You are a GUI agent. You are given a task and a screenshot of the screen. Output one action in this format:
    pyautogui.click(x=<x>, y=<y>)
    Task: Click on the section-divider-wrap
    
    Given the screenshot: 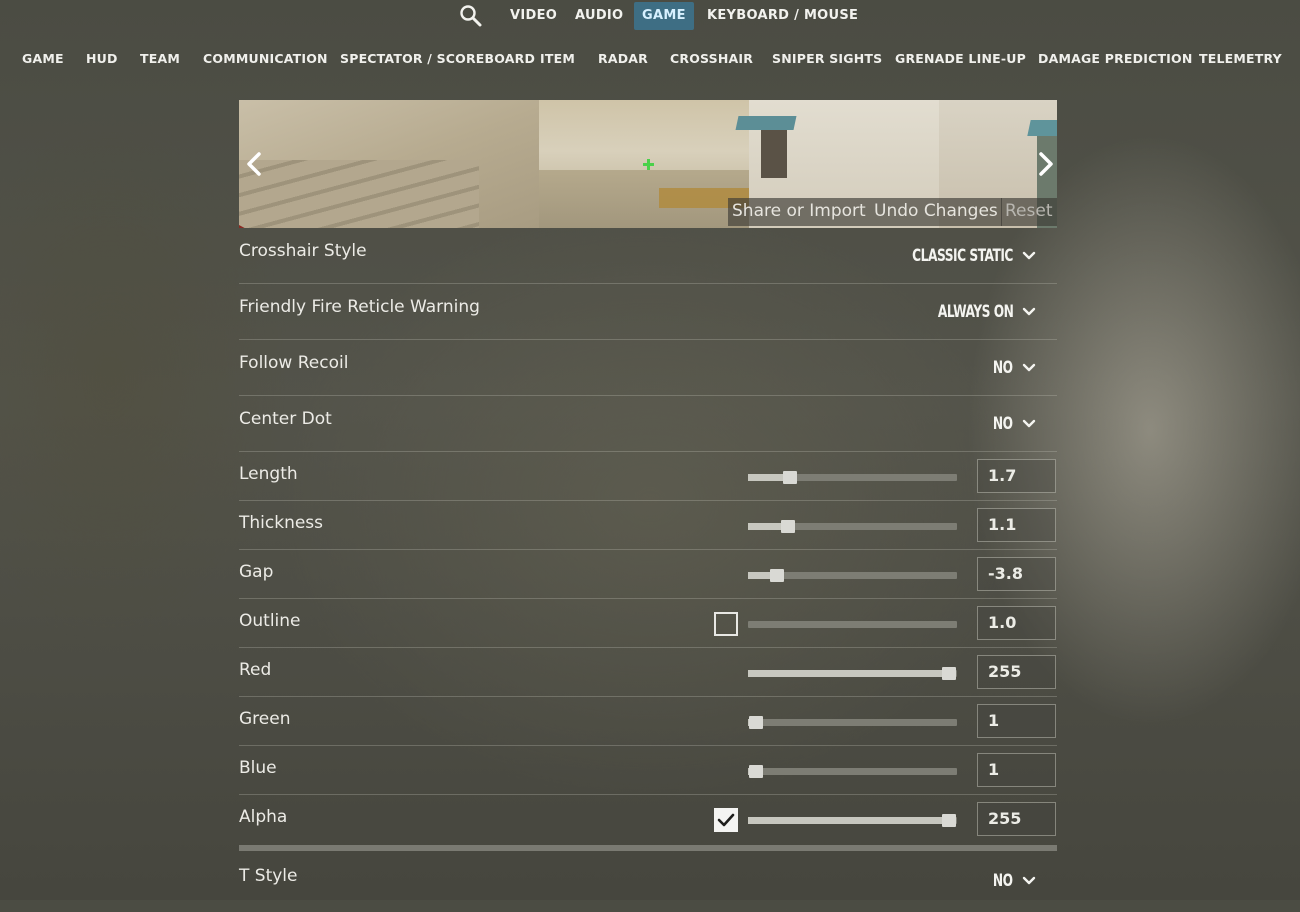 What is the action you would take?
    pyautogui.click(x=648, y=850)
    